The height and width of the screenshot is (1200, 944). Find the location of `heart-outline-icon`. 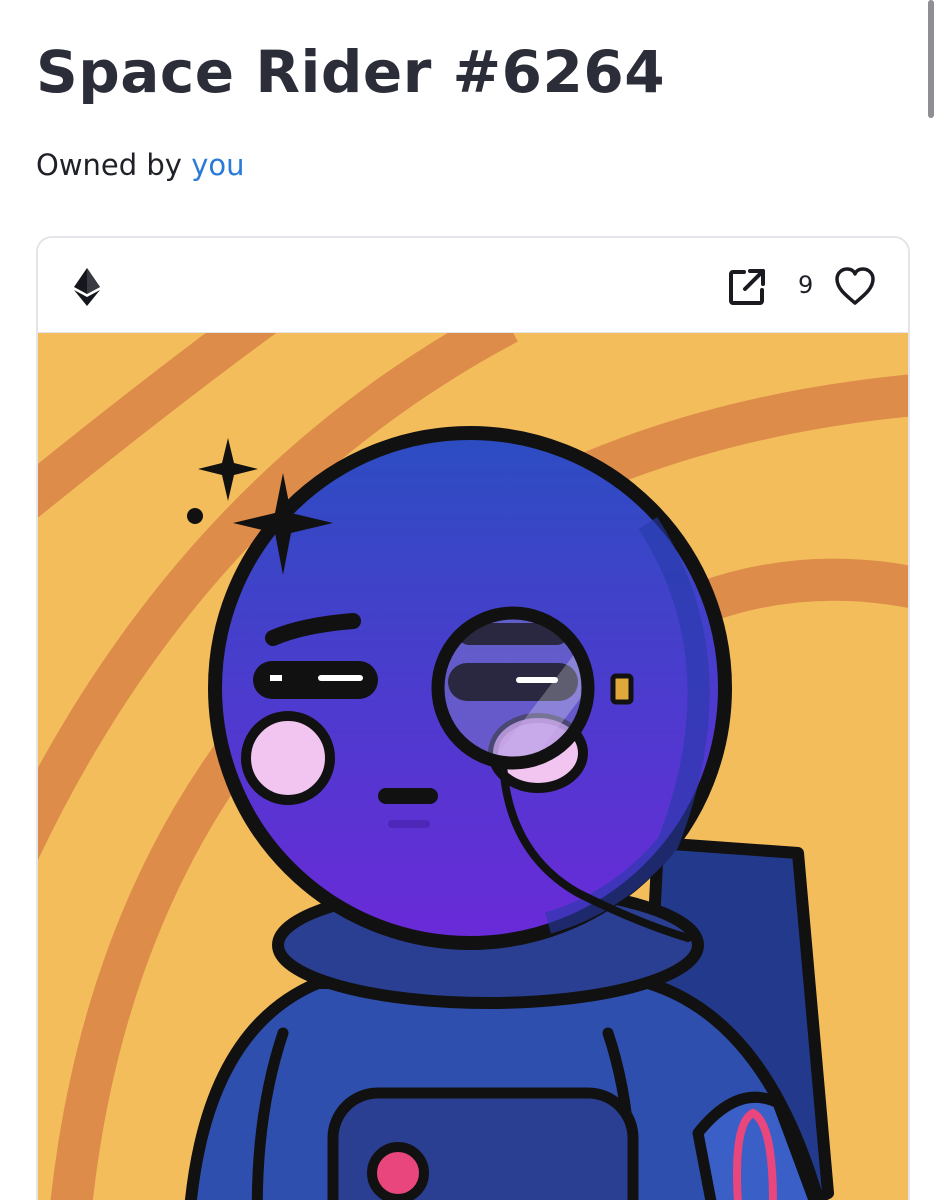

heart-outline-icon is located at coordinates (855, 286).